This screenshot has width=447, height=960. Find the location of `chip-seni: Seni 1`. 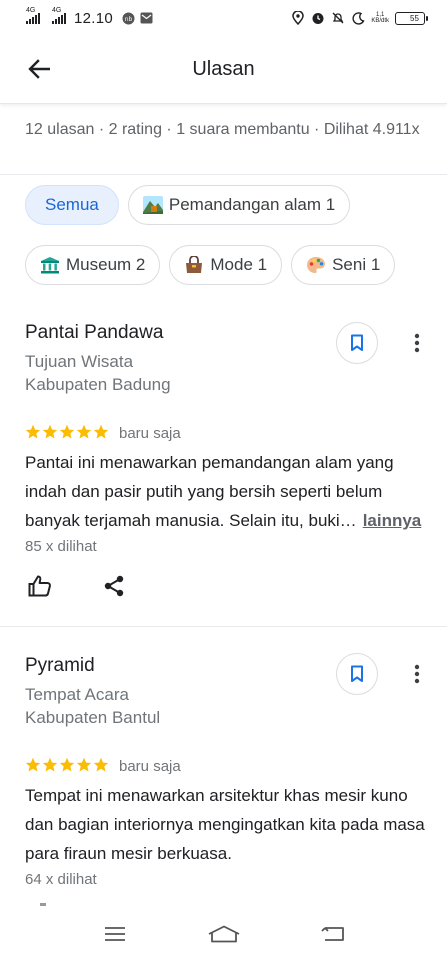

chip-seni: Seni 1 is located at coordinates (343, 265).